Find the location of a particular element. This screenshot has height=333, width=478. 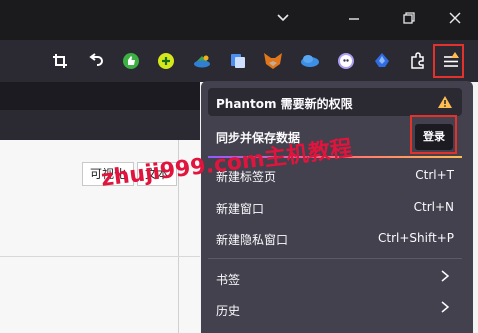

menu-separator is located at coordinates (335, 258).